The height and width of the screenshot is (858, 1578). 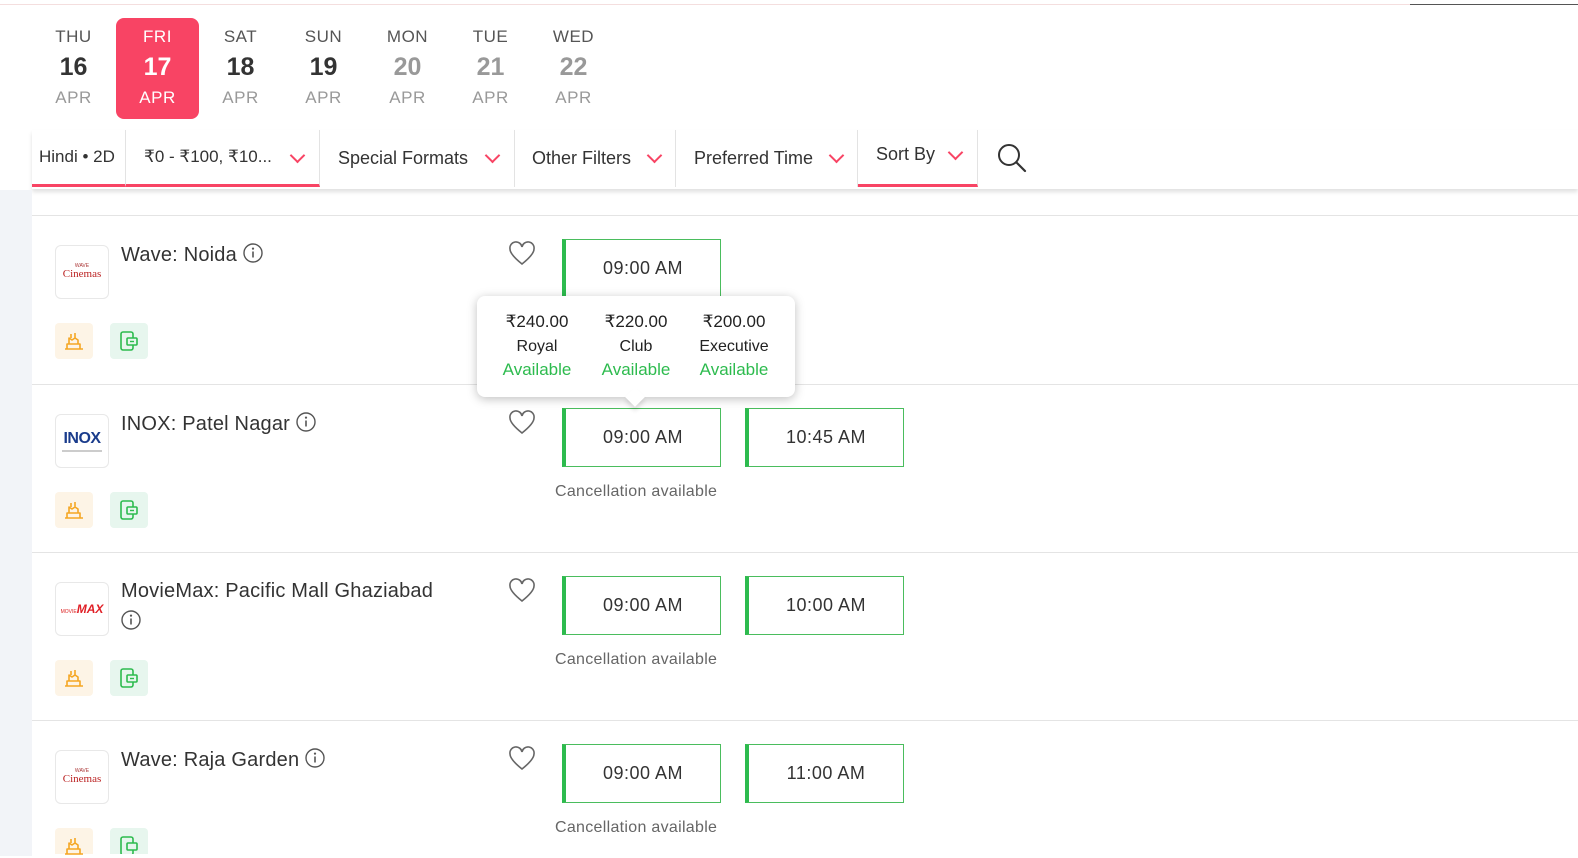 I want to click on showtime-button: 11:00 AM, so click(x=824, y=773).